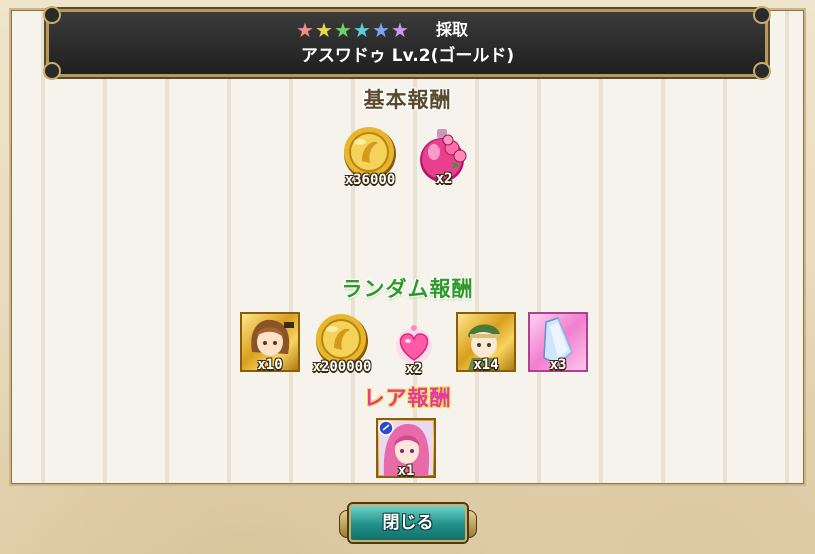 This screenshot has width=815, height=554. Describe the element at coordinates (270, 342) in the screenshot. I see `reward-item-girl-card: x10` at that location.